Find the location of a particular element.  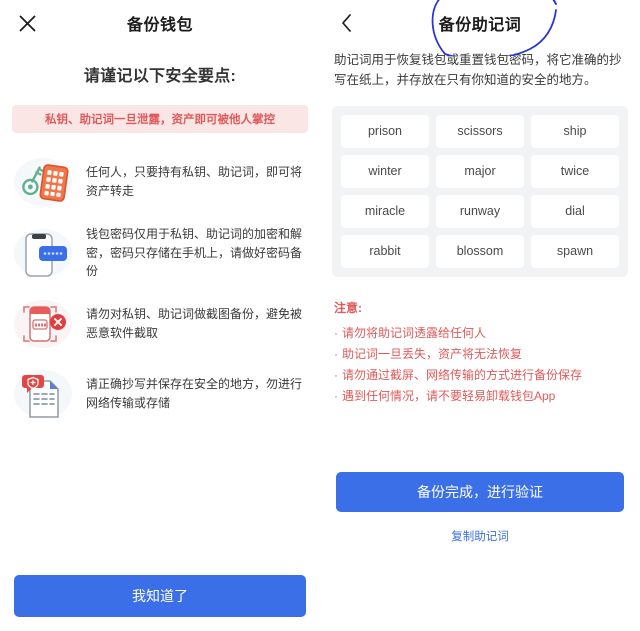

mnemonic-word: ship is located at coordinates (575, 131).